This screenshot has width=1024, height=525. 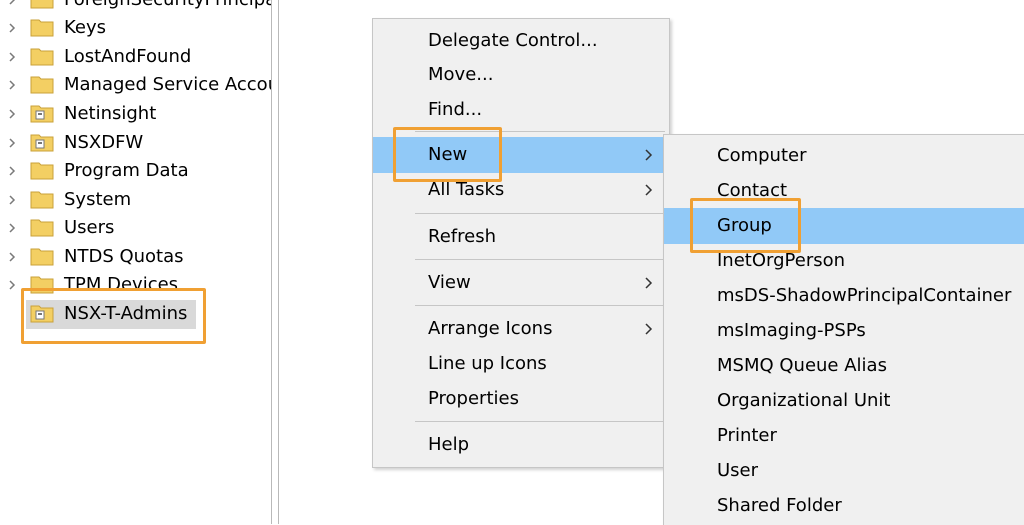 What do you see at coordinates (275, 262) in the screenshot?
I see `pane-splitter` at bounding box center [275, 262].